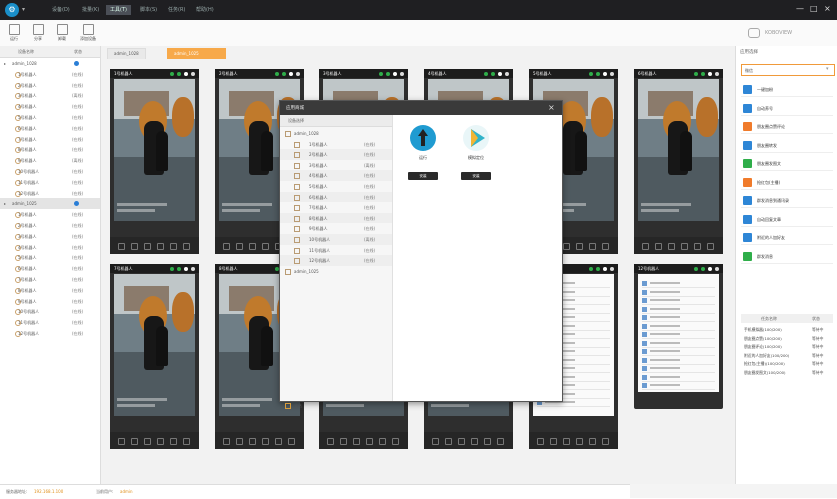 This screenshot has width=837, height=499. I want to click on device-phone-view: 1号机器人, so click(154, 161).